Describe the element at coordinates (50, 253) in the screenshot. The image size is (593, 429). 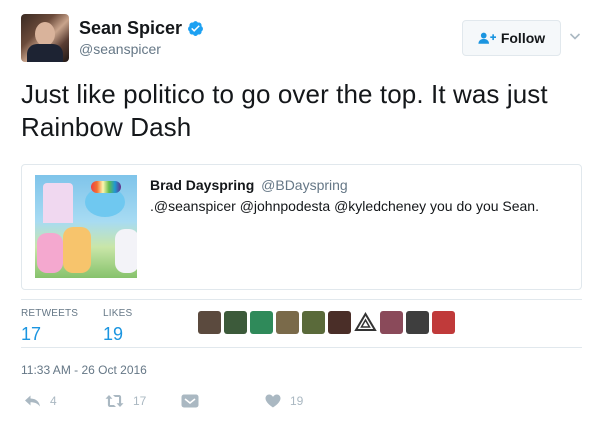
I see `image-pony-pink` at that location.